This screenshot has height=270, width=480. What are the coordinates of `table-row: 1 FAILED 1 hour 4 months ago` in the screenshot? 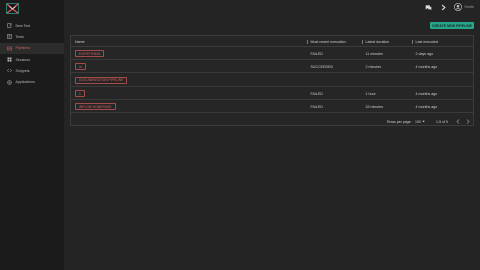 It's located at (272, 93).